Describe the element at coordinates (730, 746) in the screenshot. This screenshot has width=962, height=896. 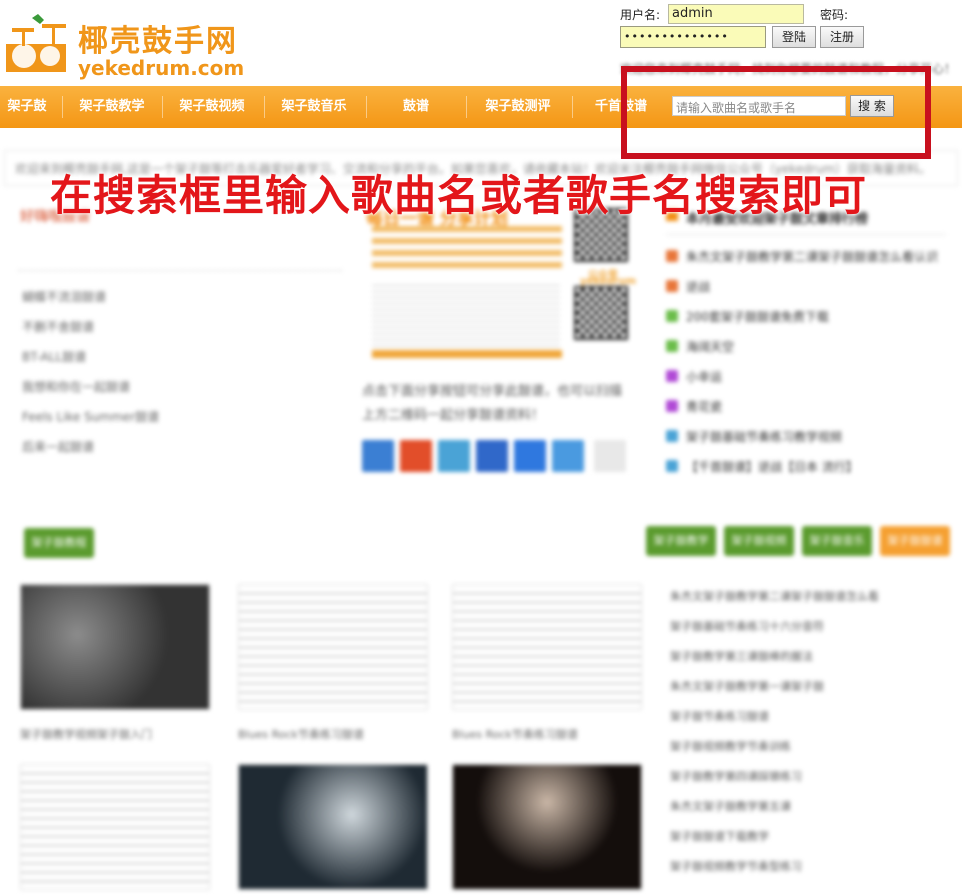
I see `list-item: 架子鼓视频教学节奏训练` at that location.